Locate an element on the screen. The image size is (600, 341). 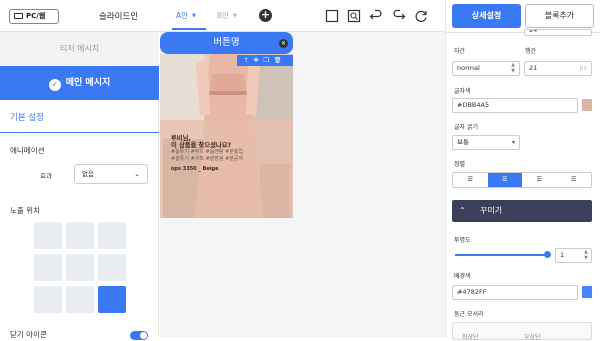
font-weight-label: 글자 굵기 is located at coordinates (466, 127).